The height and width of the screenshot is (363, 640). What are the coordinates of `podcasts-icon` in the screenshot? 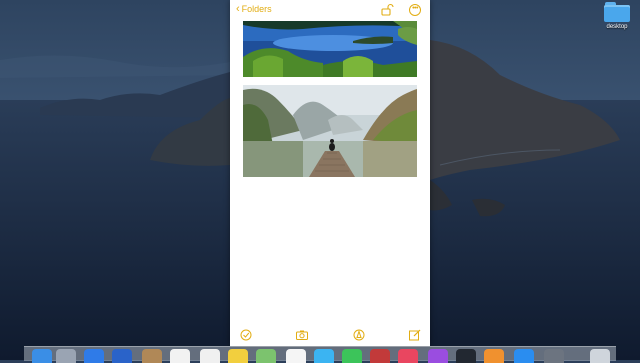 It's located at (438, 356).